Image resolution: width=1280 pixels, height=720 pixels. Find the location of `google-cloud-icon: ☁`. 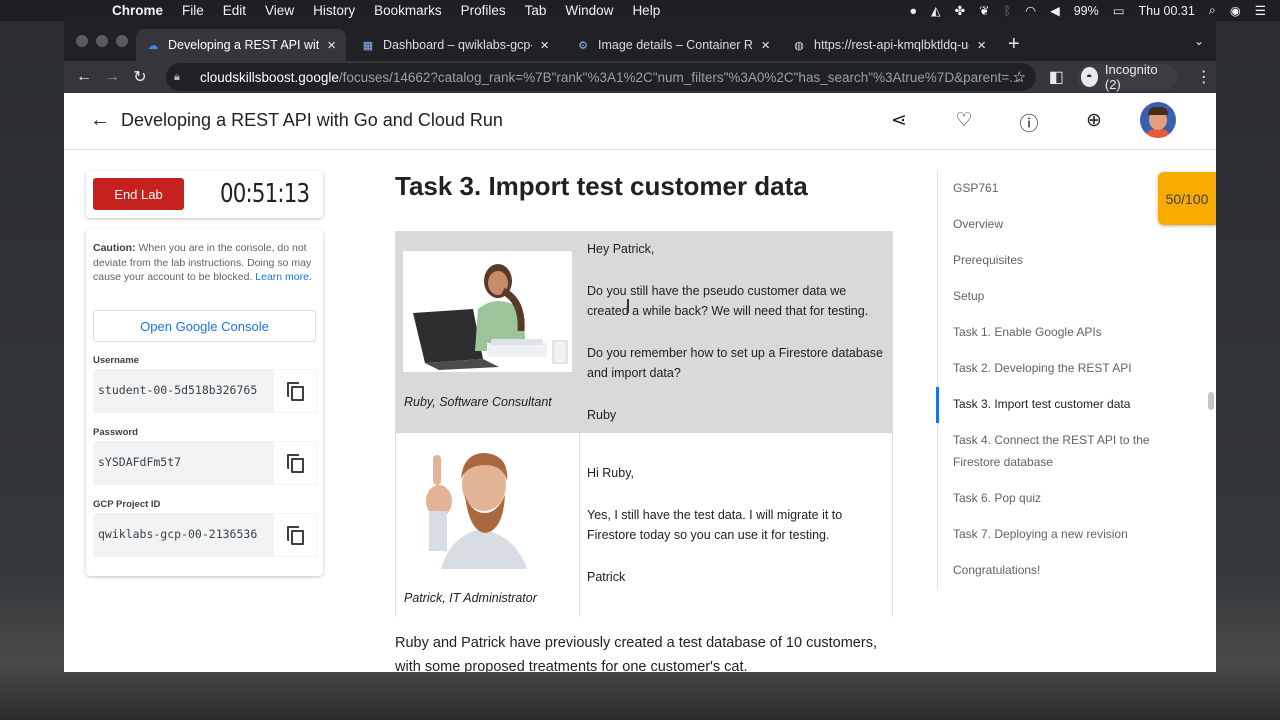

google-cloud-icon: ☁ is located at coordinates (153, 45).